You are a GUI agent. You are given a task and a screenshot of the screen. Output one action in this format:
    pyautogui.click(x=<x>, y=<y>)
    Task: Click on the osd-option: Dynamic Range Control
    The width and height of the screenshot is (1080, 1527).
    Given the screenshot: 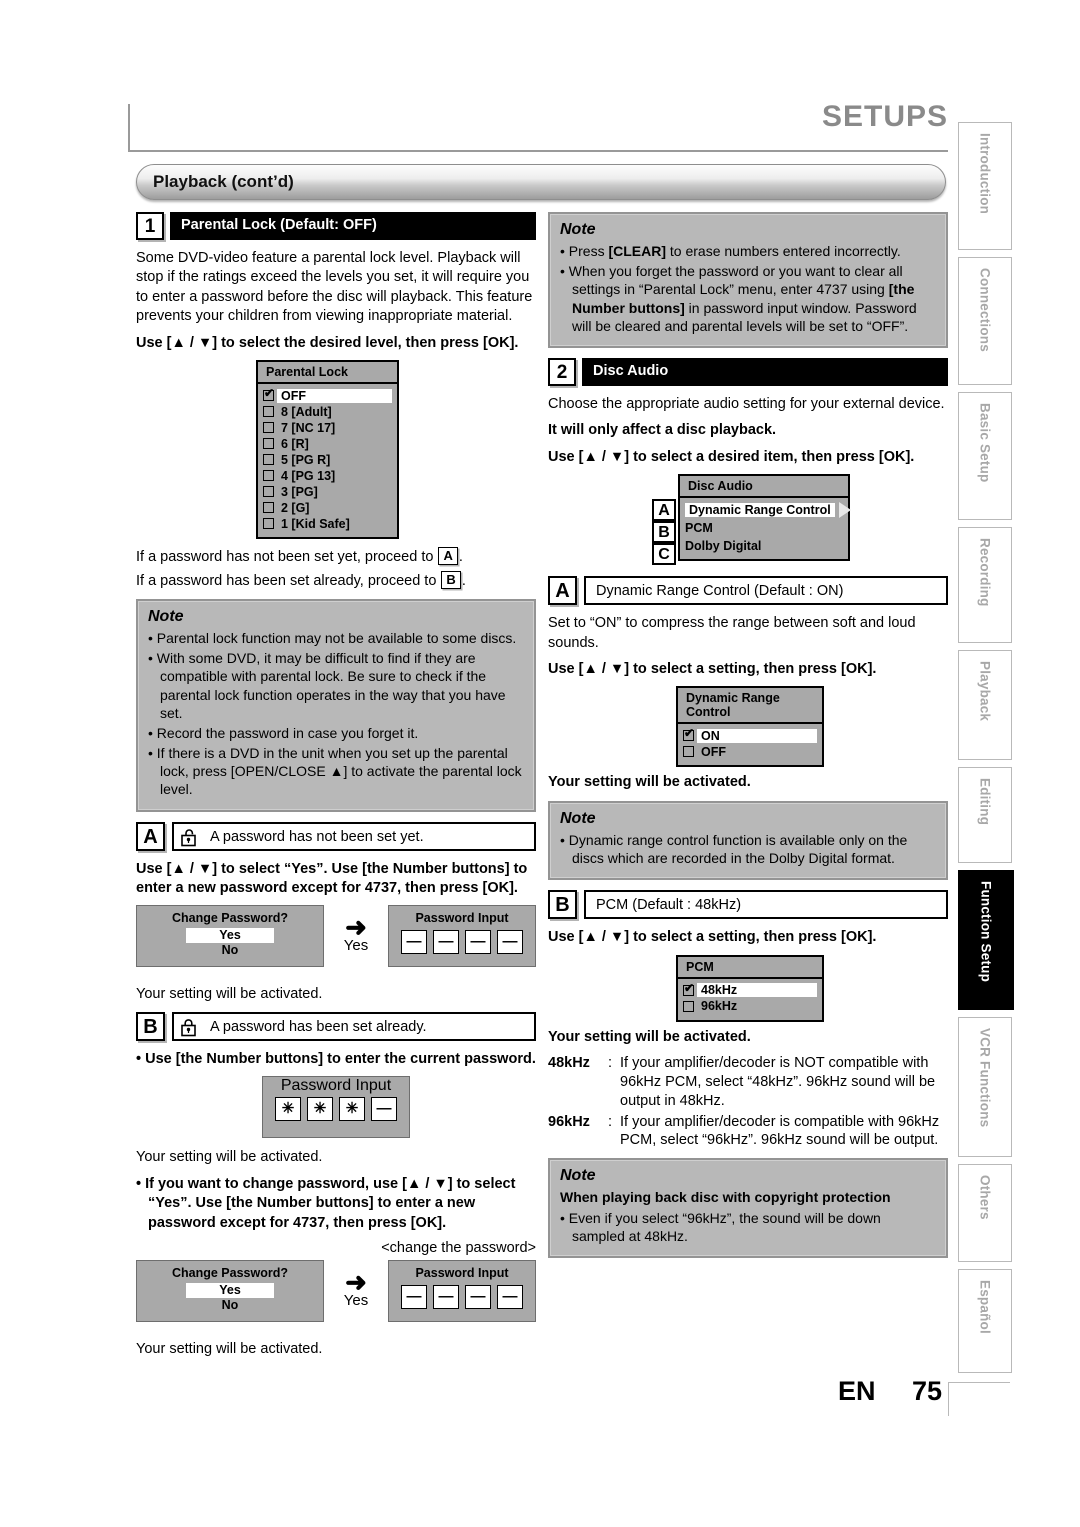 What is the action you would take?
    pyautogui.click(x=765, y=509)
    